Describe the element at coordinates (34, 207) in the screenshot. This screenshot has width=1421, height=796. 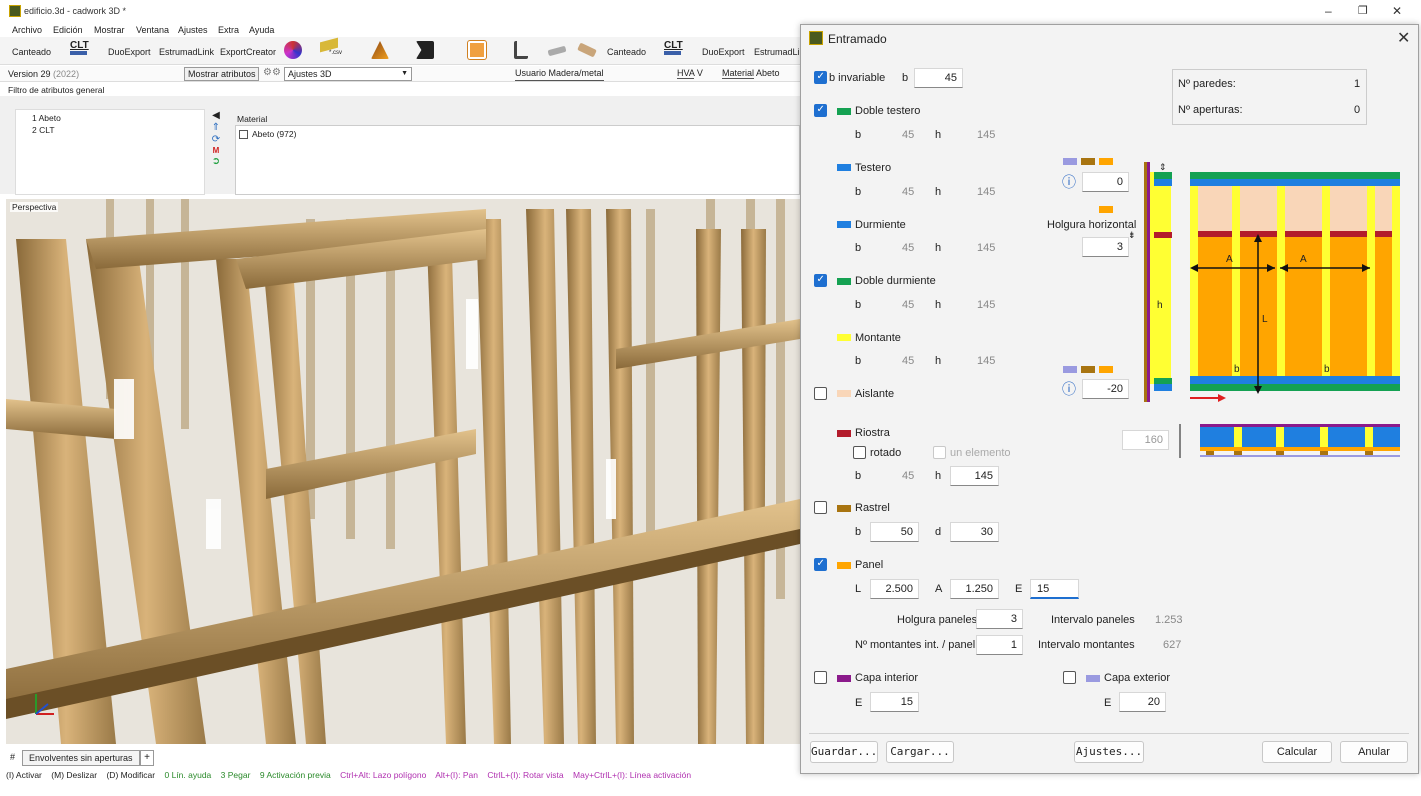
I see `viewport-label: Perspectiva` at that location.